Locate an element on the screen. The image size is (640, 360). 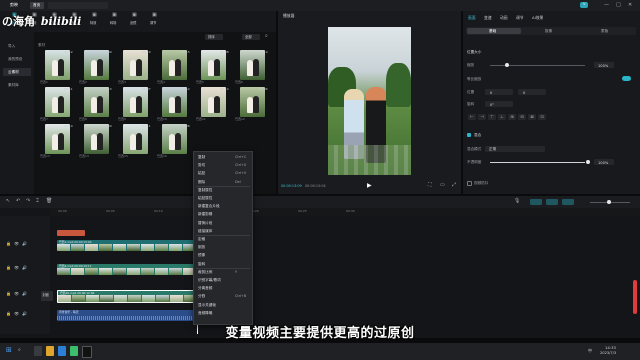
prop-subtab-1: 抠像 is located at coordinates (548, 31).